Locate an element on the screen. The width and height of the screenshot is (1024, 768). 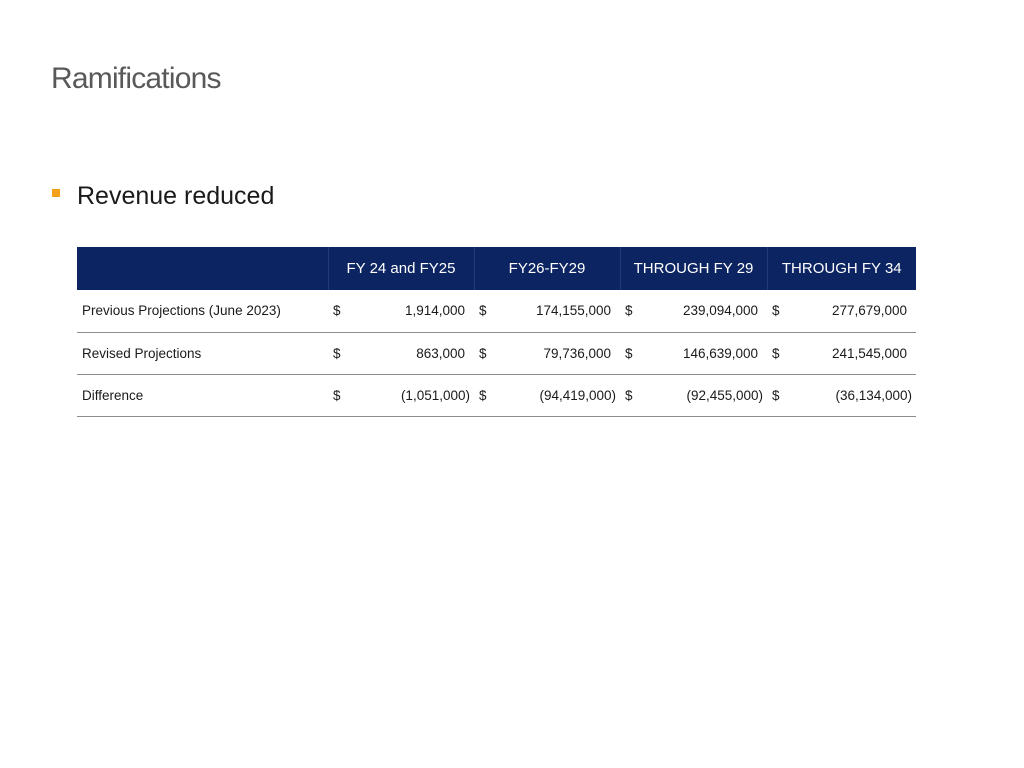
amount-cell: 1,914,000 is located at coordinates (434, 311).